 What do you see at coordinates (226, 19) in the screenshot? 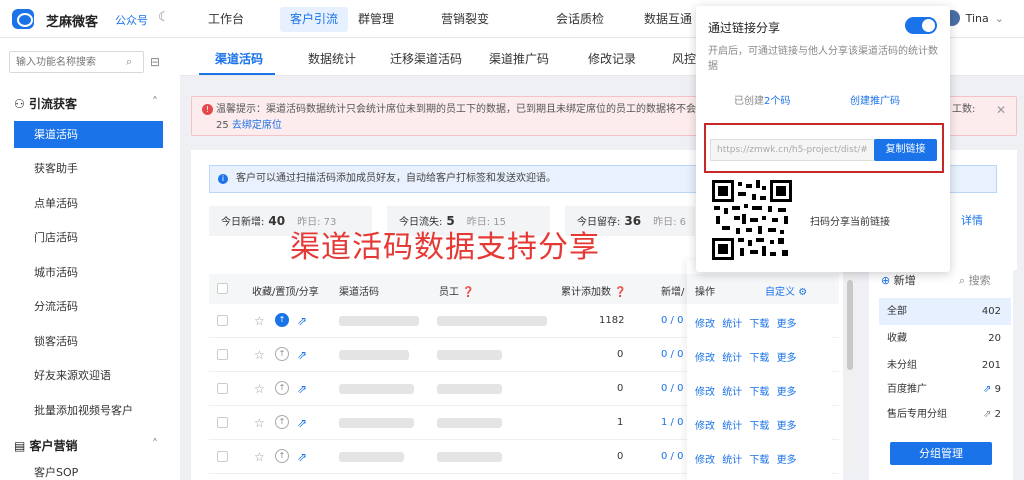
I see `nav-workbench: 工作台` at bounding box center [226, 19].